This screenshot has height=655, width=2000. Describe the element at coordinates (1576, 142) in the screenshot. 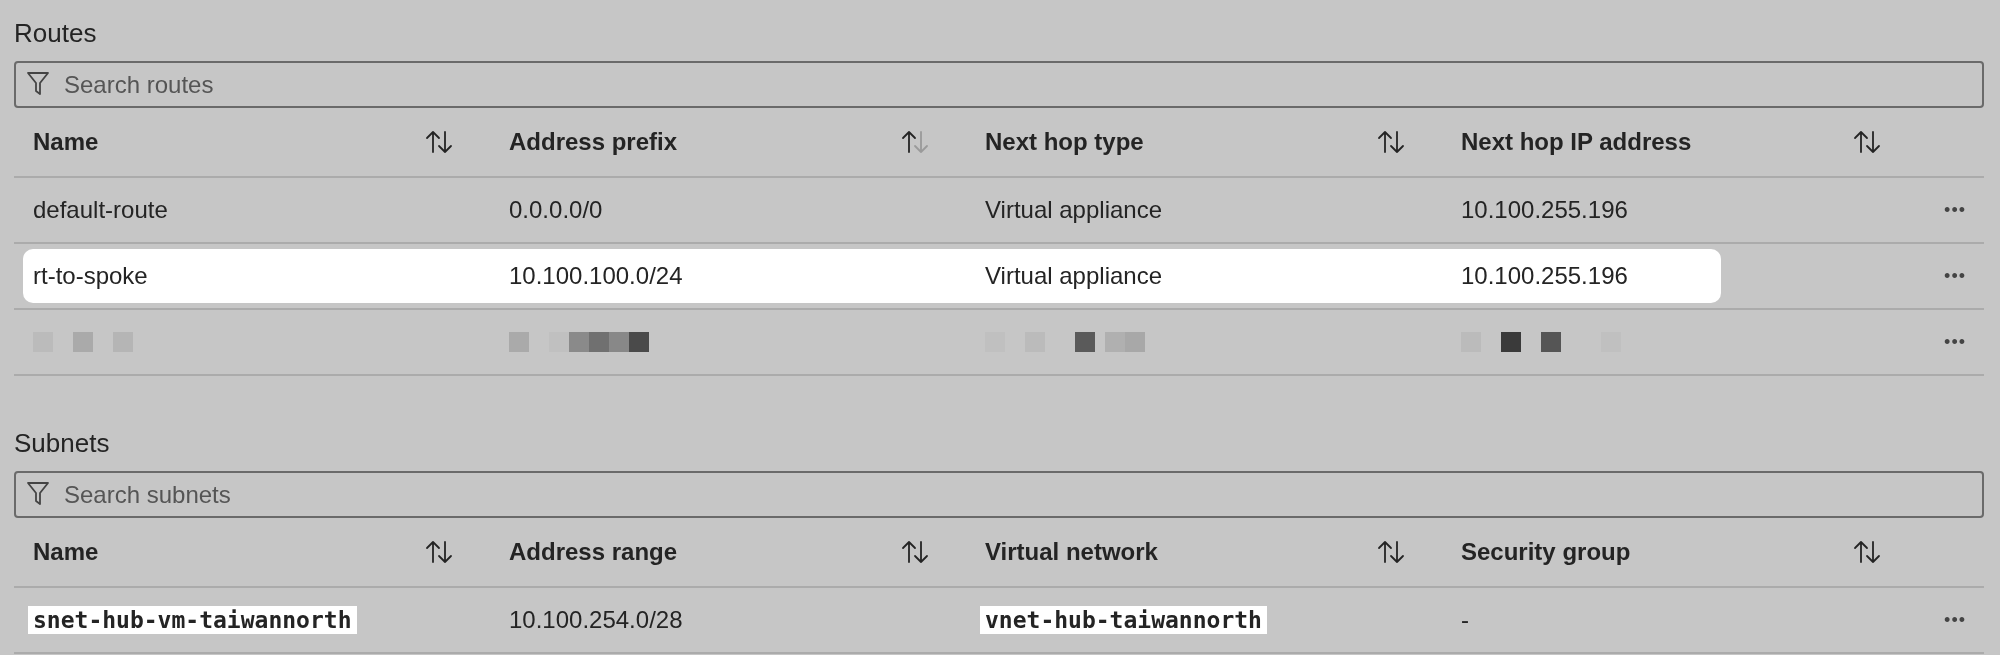

I see `column-header: Next hop IP address` at that location.